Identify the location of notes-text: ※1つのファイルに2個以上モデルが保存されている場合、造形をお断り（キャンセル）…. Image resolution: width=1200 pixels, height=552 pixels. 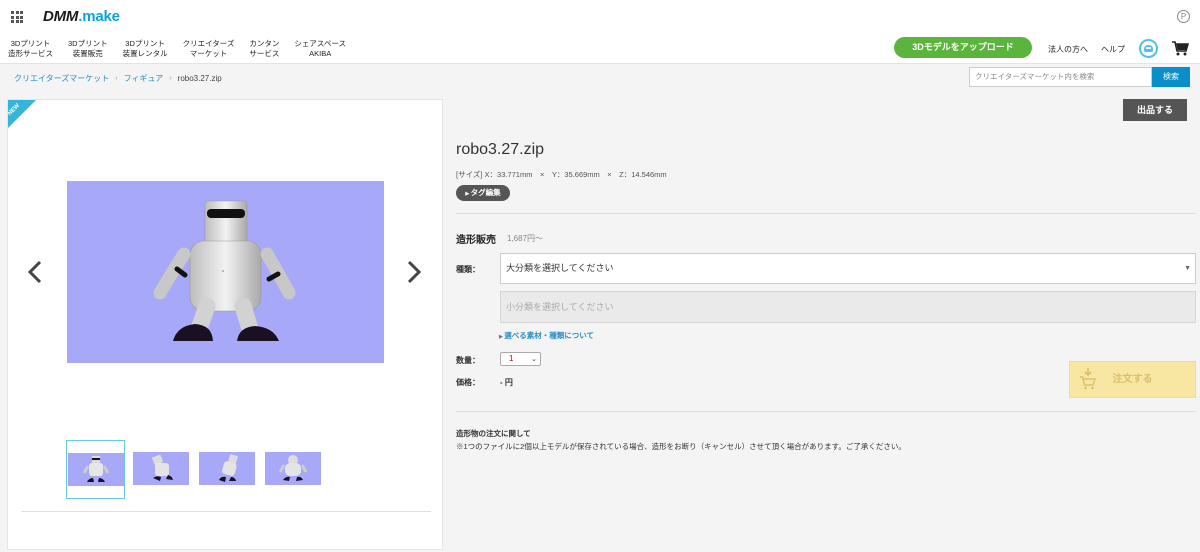
(681, 446).